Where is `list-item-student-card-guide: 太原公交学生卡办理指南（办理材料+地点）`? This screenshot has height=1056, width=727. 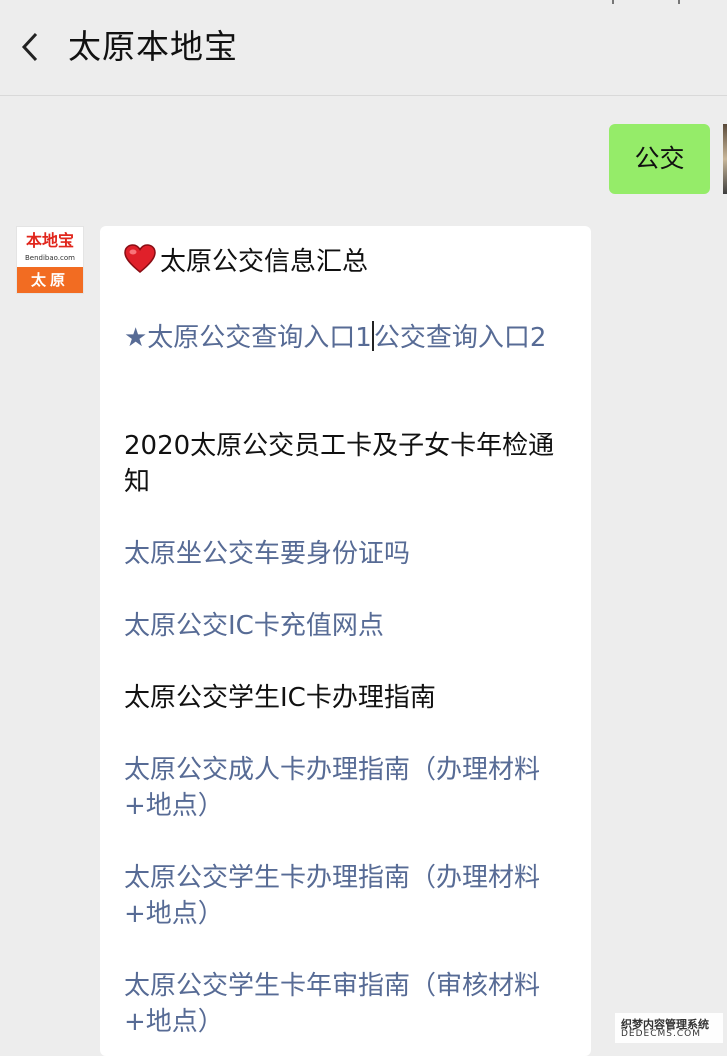
list-item-student-card-guide: 太原公交学生卡办理指南（办理材料+地点） is located at coordinates (349, 896).